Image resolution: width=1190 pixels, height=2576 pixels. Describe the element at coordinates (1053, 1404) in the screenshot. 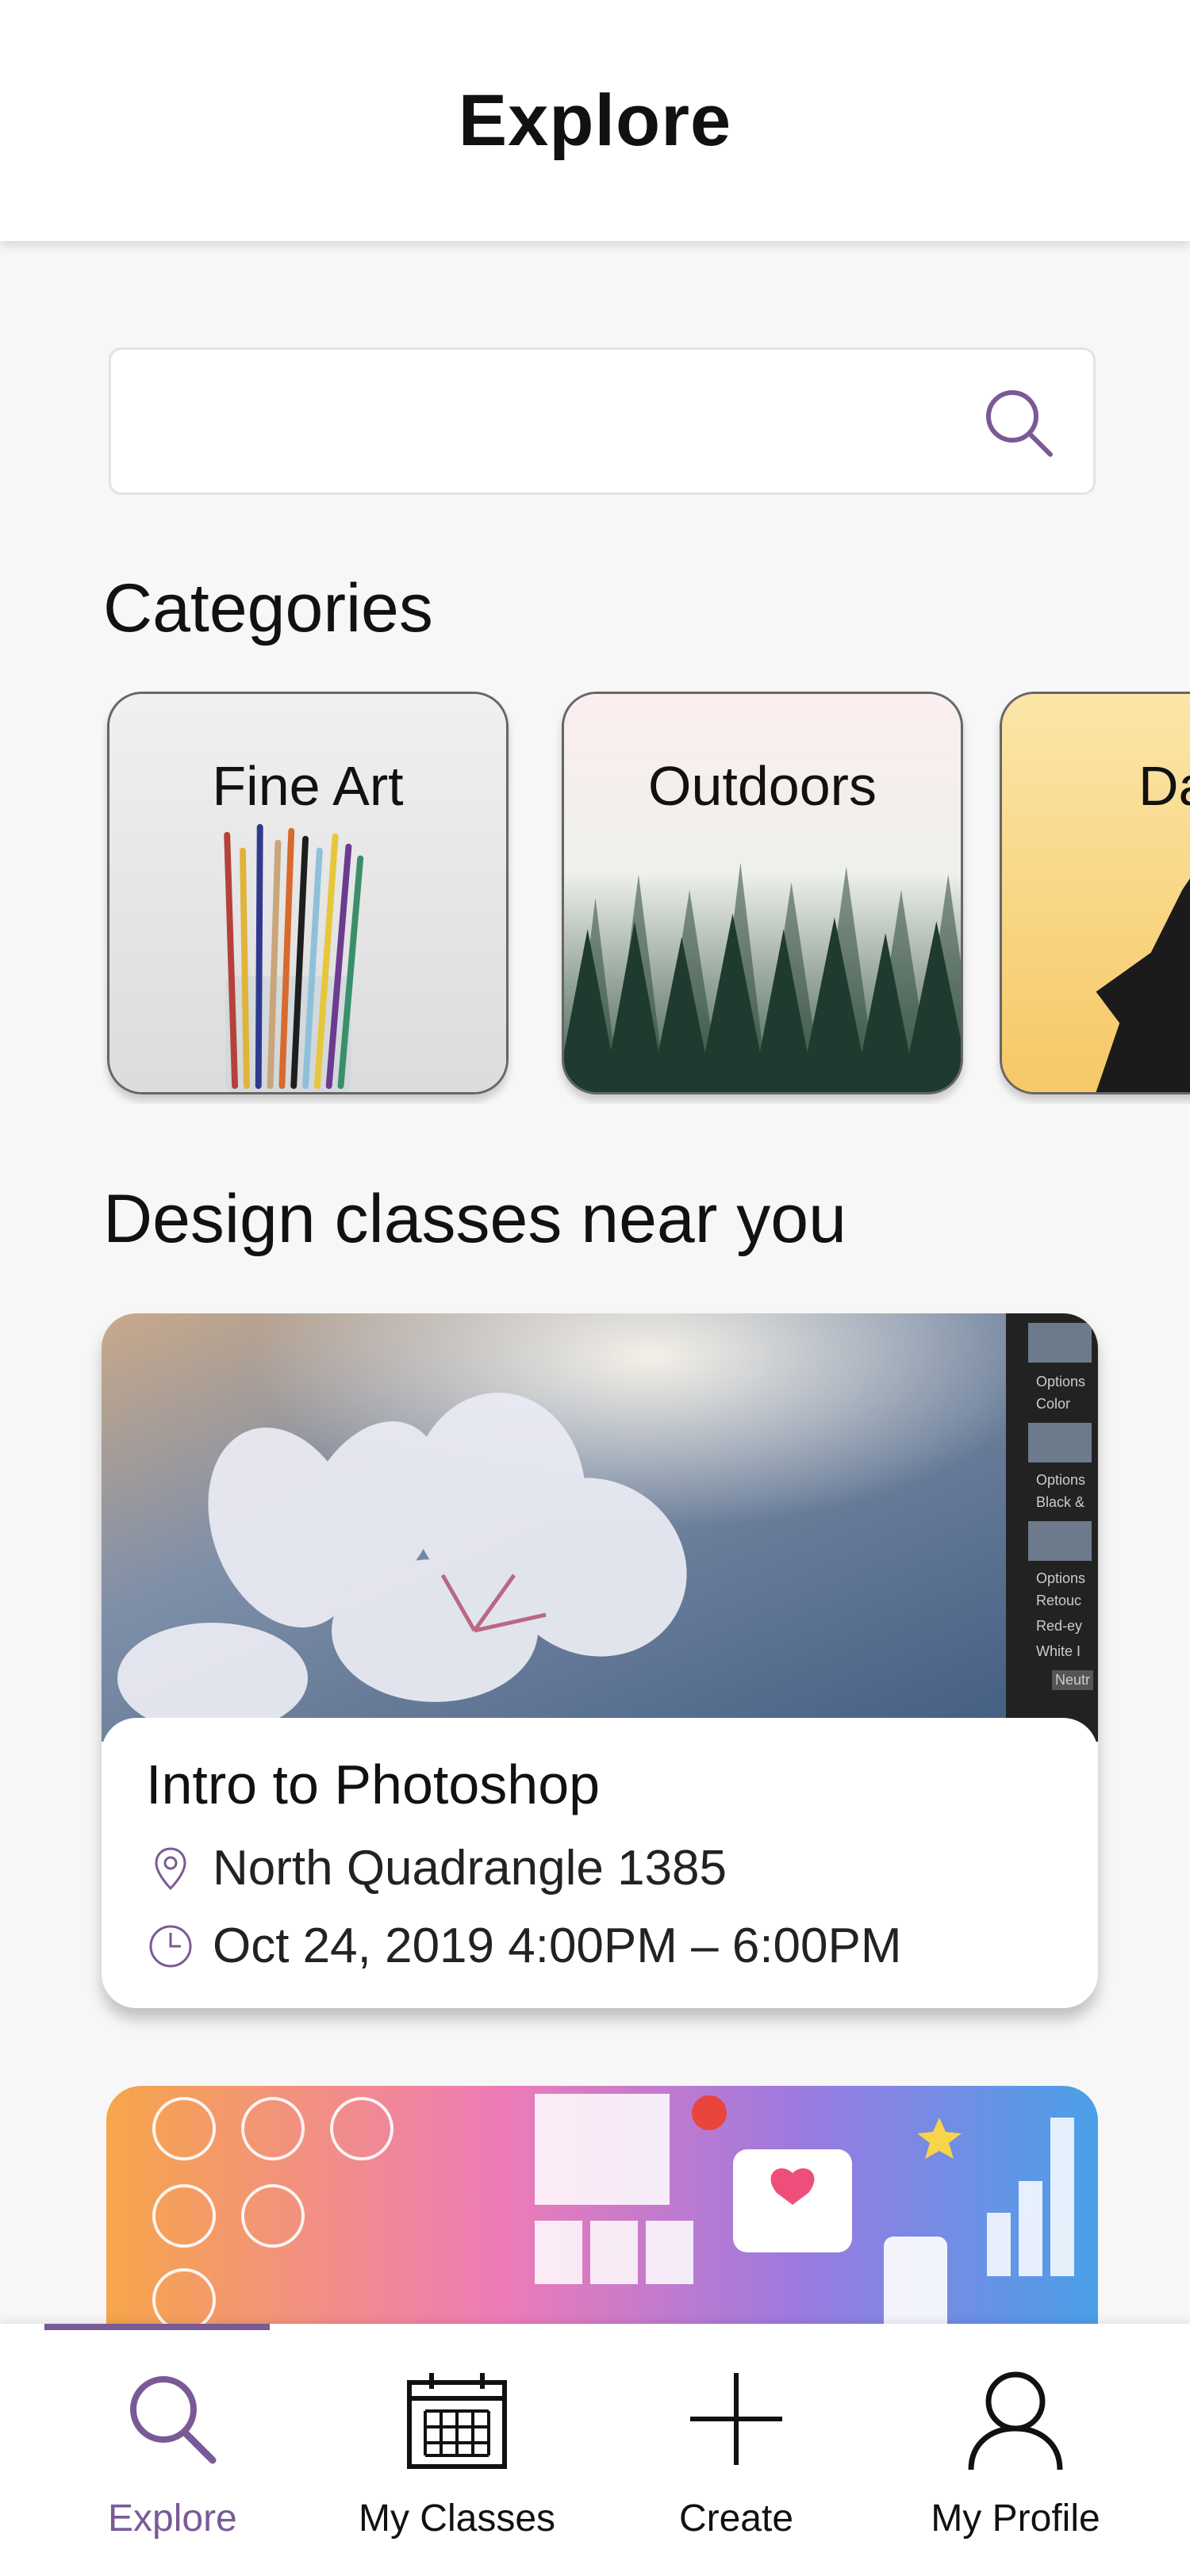

I see `panel-label: Color` at that location.